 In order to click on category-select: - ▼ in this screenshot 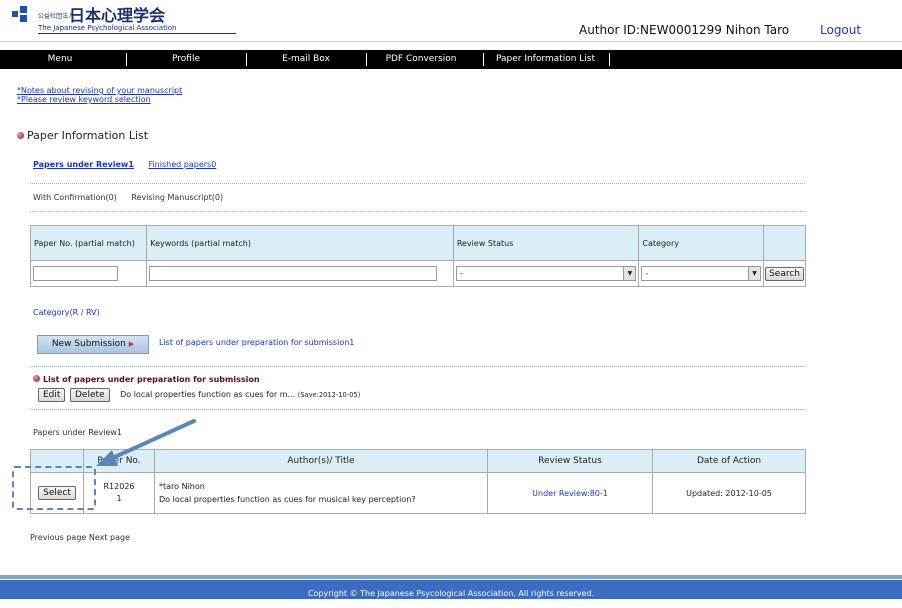, I will do `click(701, 273)`.